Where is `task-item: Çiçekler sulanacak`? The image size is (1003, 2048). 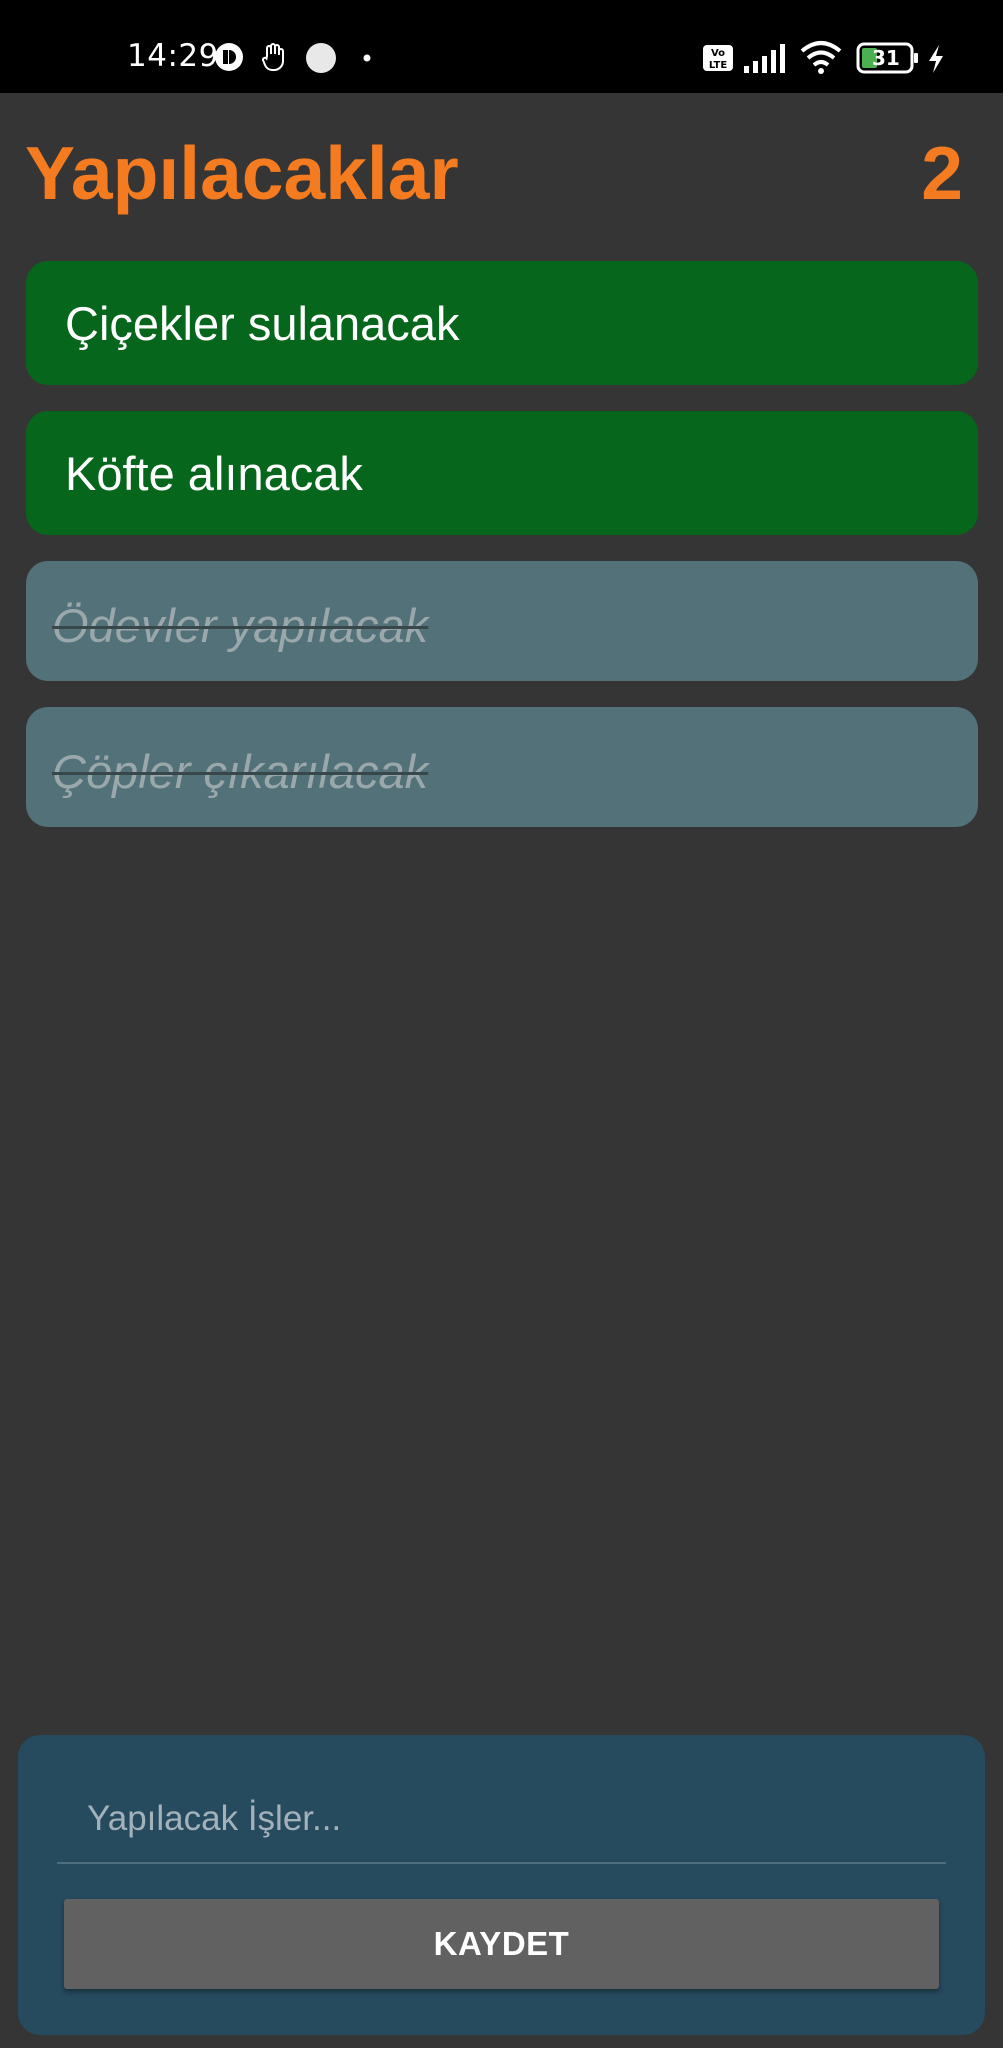
task-item: Çiçekler sulanacak is located at coordinates (502, 323).